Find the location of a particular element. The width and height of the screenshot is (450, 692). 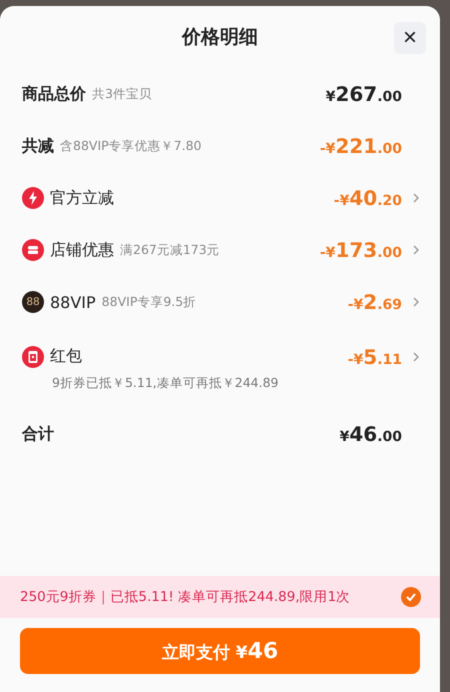

row-note: 含88VIP专享优惠￥7.80 is located at coordinates (131, 146).